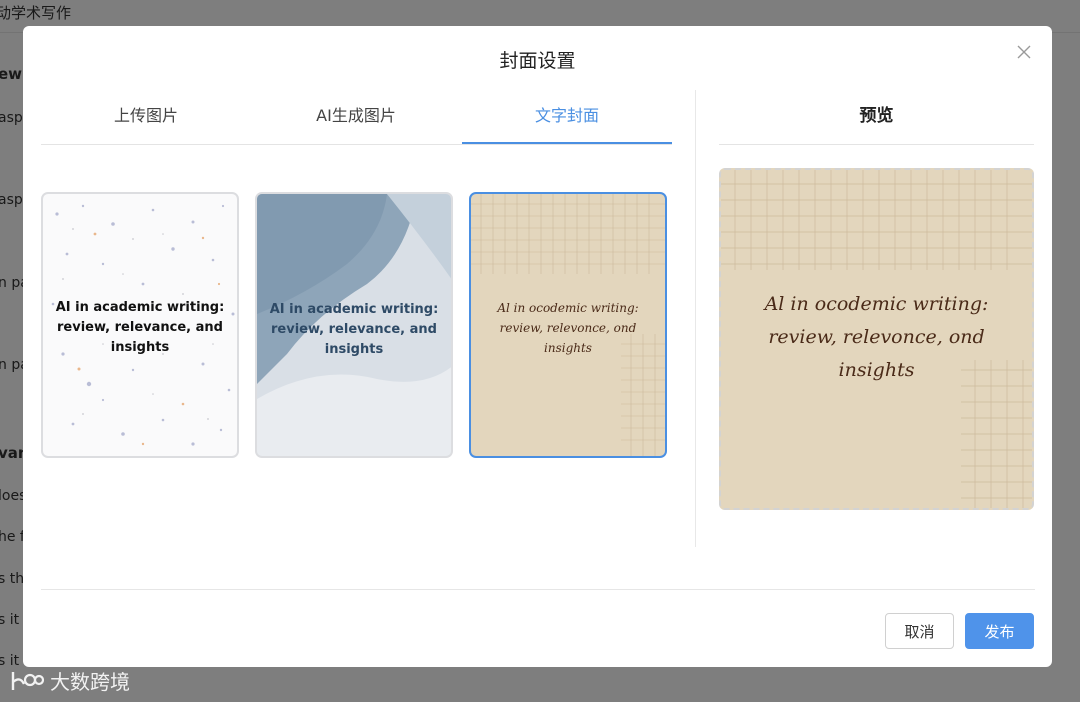 Image resolution: width=1080 pixels, height=702 pixels. What do you see at coordinates (999, 631) in the screenshot?
I see `publish-button: 发布` at bounding box center [999, 631].